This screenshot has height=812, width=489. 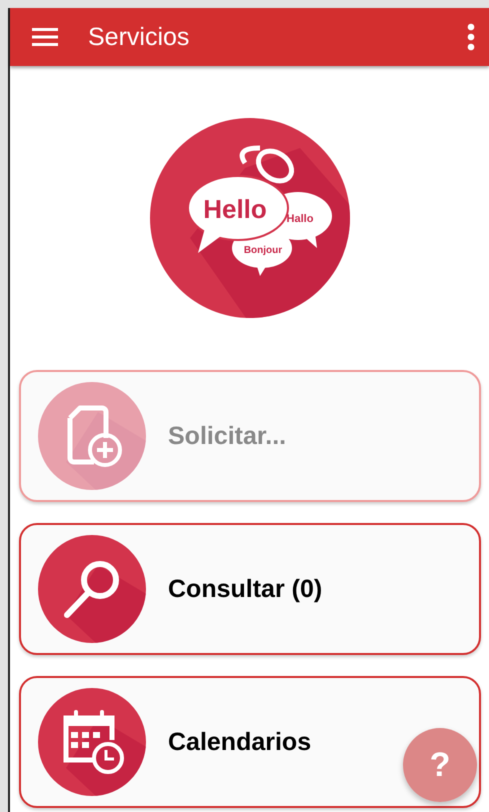 What do you see at coordinates (92, 436) in the screenshot?
I see `document-add-icon` at bounding box center [92, 436].